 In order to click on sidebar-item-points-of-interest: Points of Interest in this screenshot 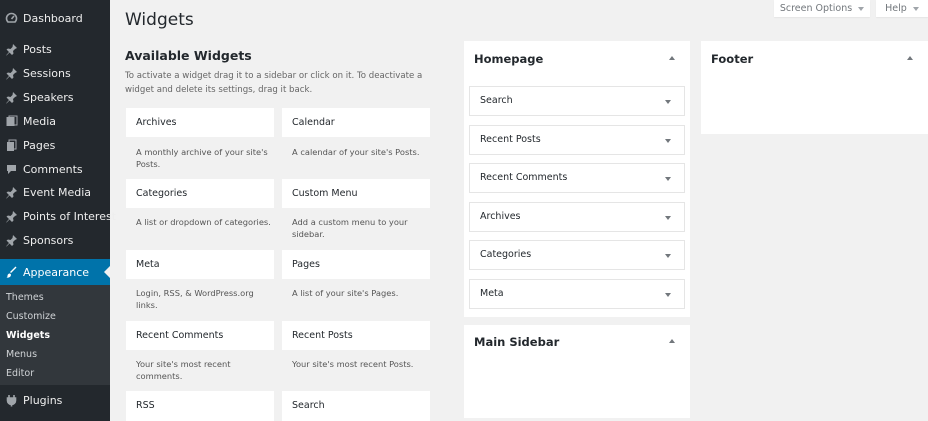, I will do `click(58, 216)`.